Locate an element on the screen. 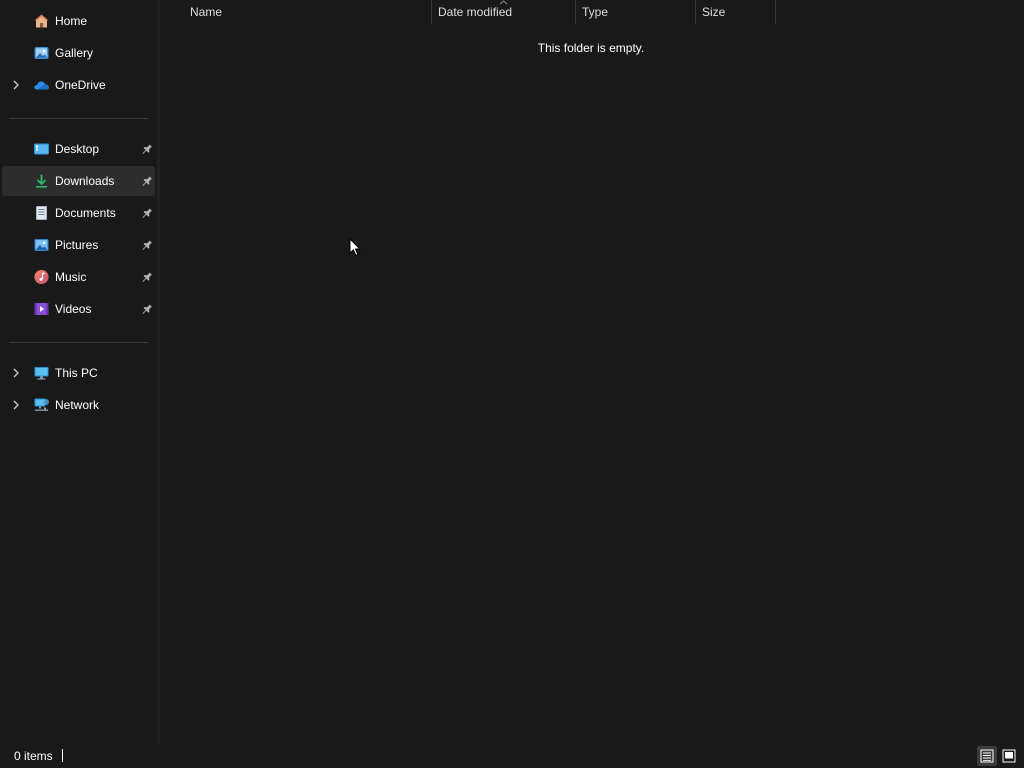  column-header-label: Date modified is located at coordinates (475, 12).